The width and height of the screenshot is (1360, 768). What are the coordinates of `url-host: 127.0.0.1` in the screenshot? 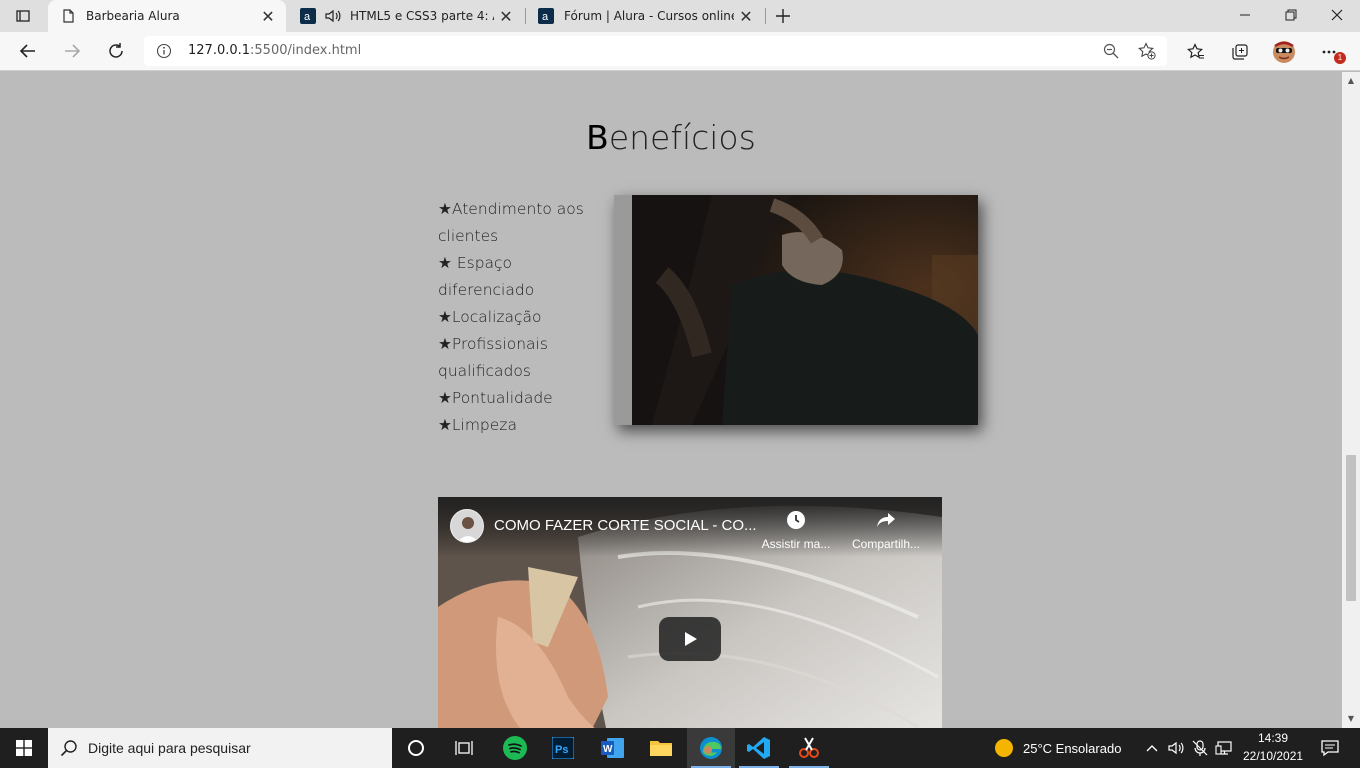 It's located at (219, 50).